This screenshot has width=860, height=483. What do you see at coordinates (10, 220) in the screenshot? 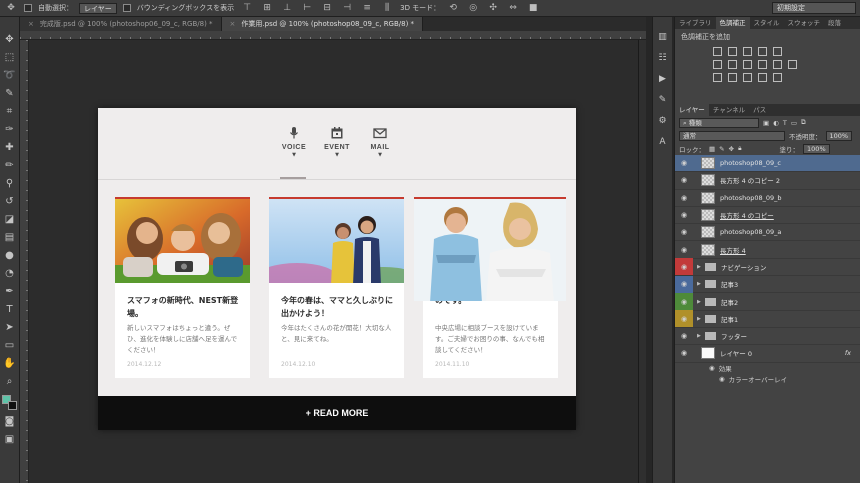
I see `eraser-tool-icon: ◪` at bounding box center [10, 220].